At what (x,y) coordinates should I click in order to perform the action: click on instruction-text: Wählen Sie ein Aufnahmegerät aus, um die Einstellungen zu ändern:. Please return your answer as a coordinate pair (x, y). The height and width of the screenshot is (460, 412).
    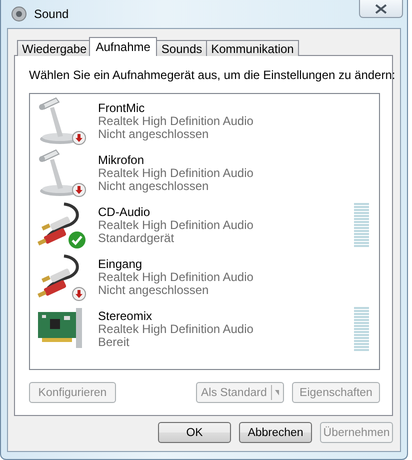
    Looking at the image, I should click on (212, 75).